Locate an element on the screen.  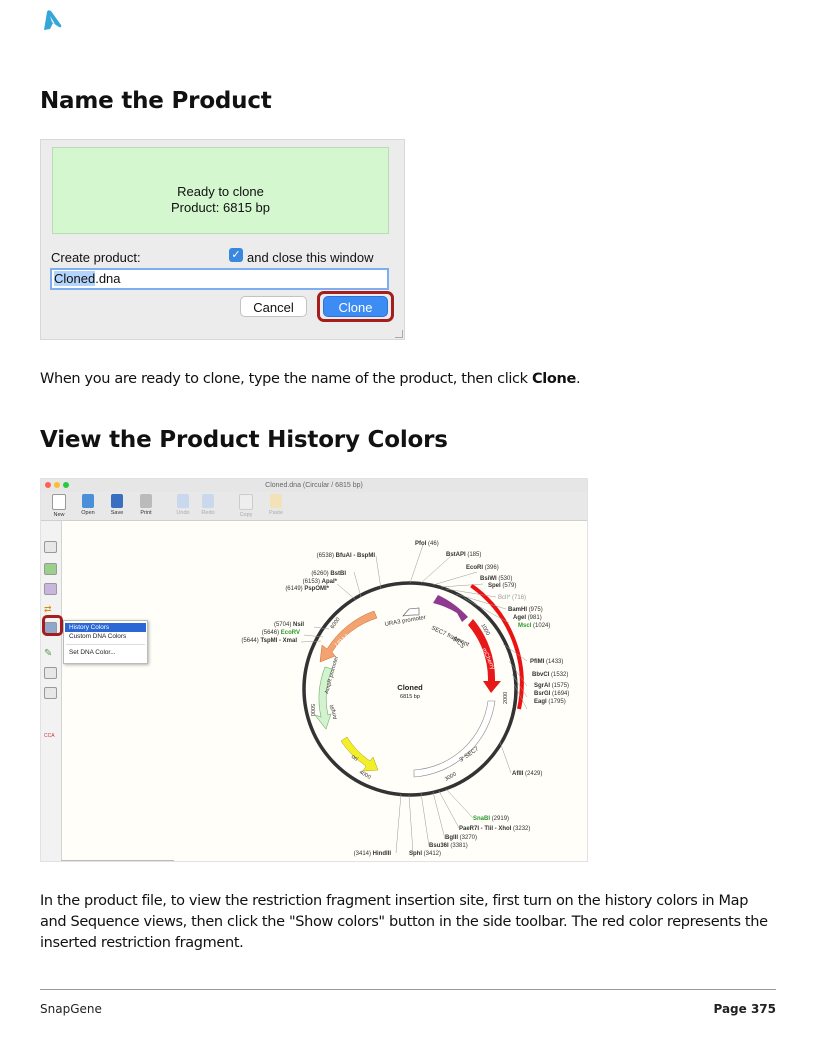
site-paer7i: PaeR7I - TliI - XhoI (3232) is located at coordinates (494, 829).